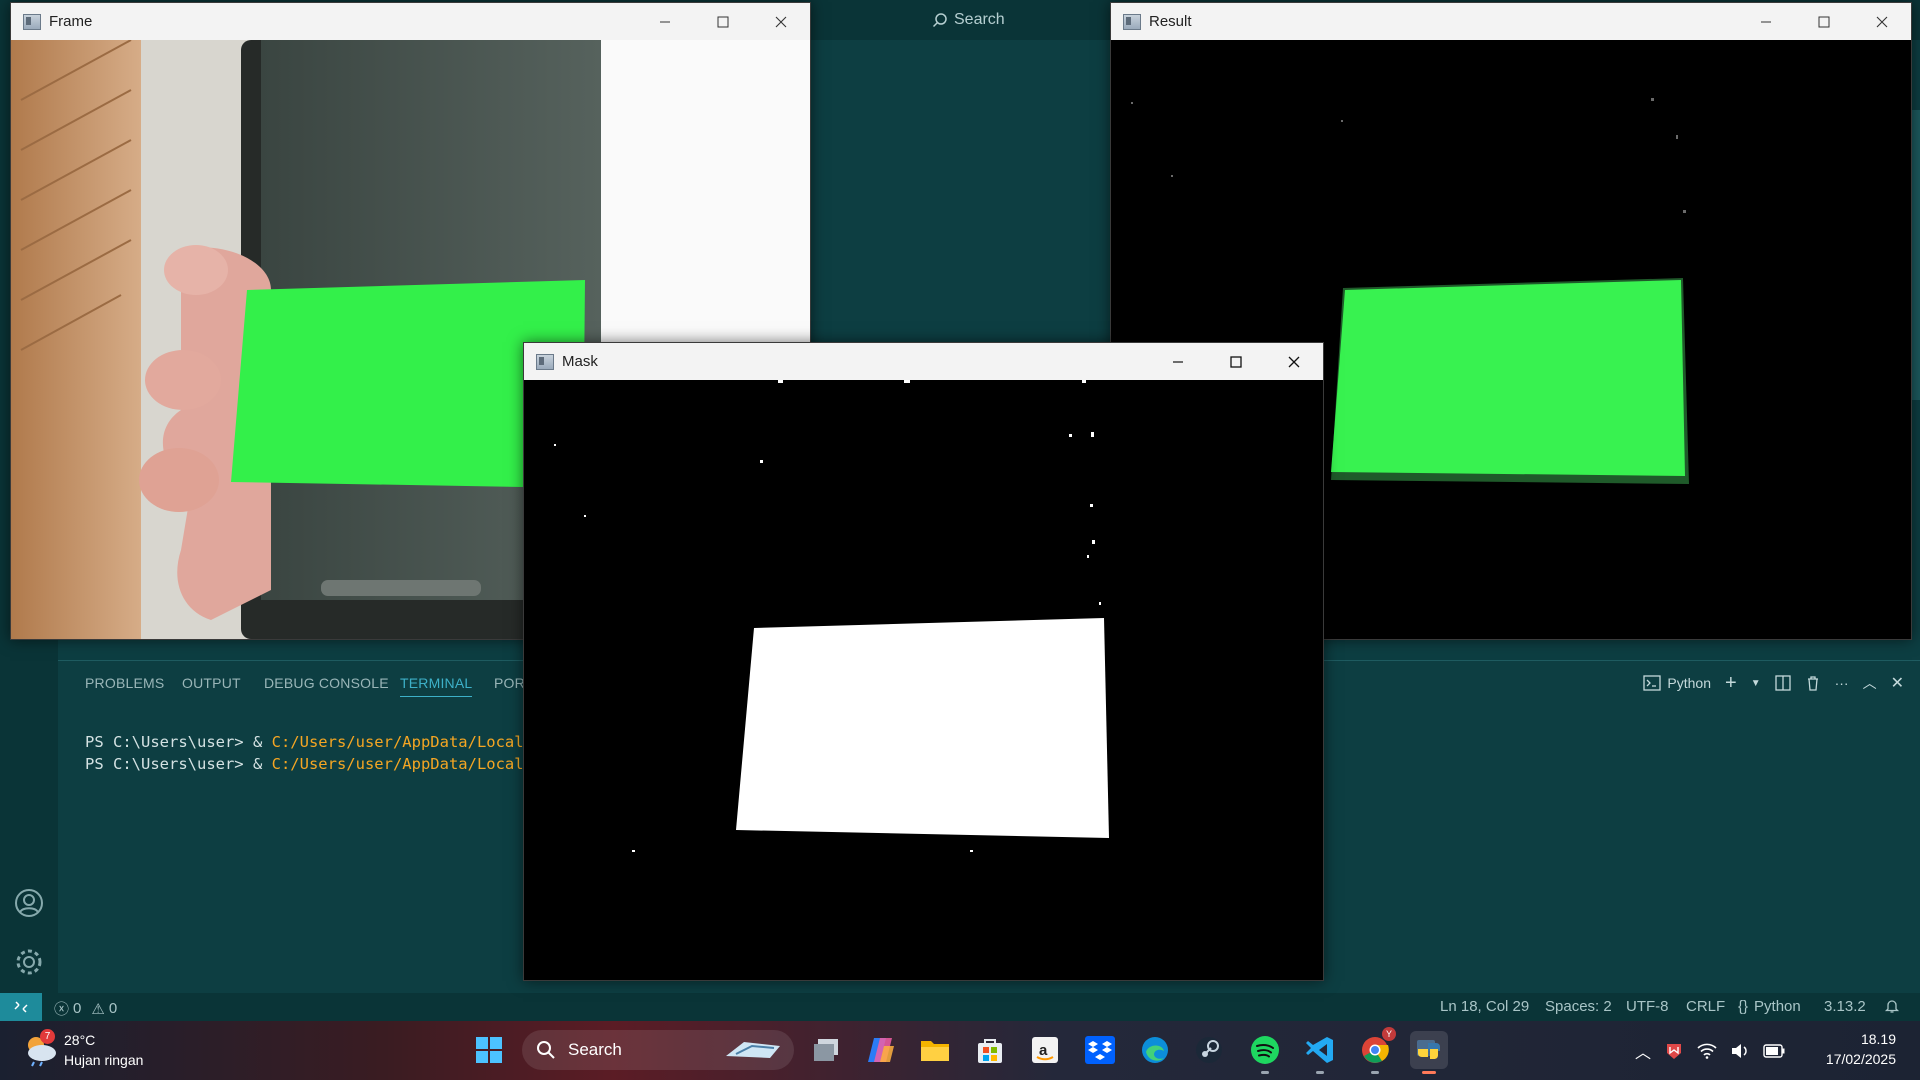 This screenshot has width=1920, height=1080. Describe the element at coordinates (85, 1008) in the screenshot. I see `problems-indicator: ⓧ 0 ⚠ 0` at that location.